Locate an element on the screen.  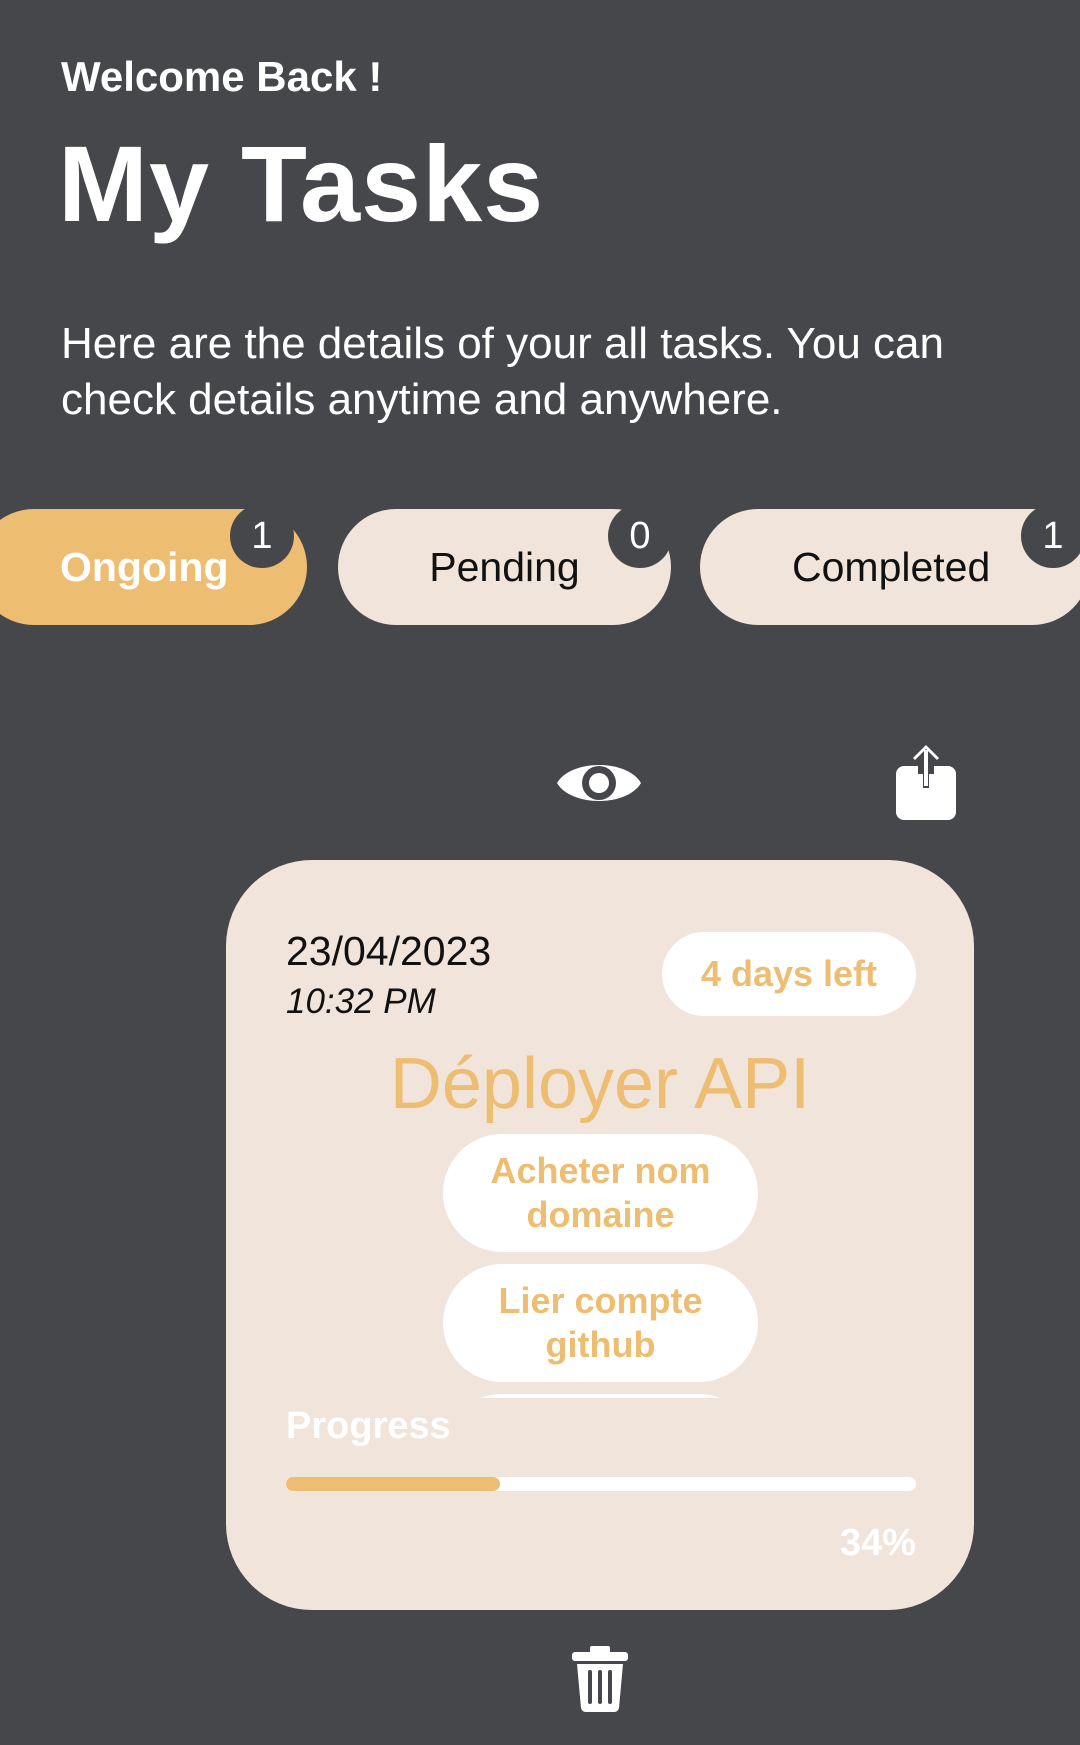
tab-ongoing-label: Ongoing is located at coordinates (144, 567).